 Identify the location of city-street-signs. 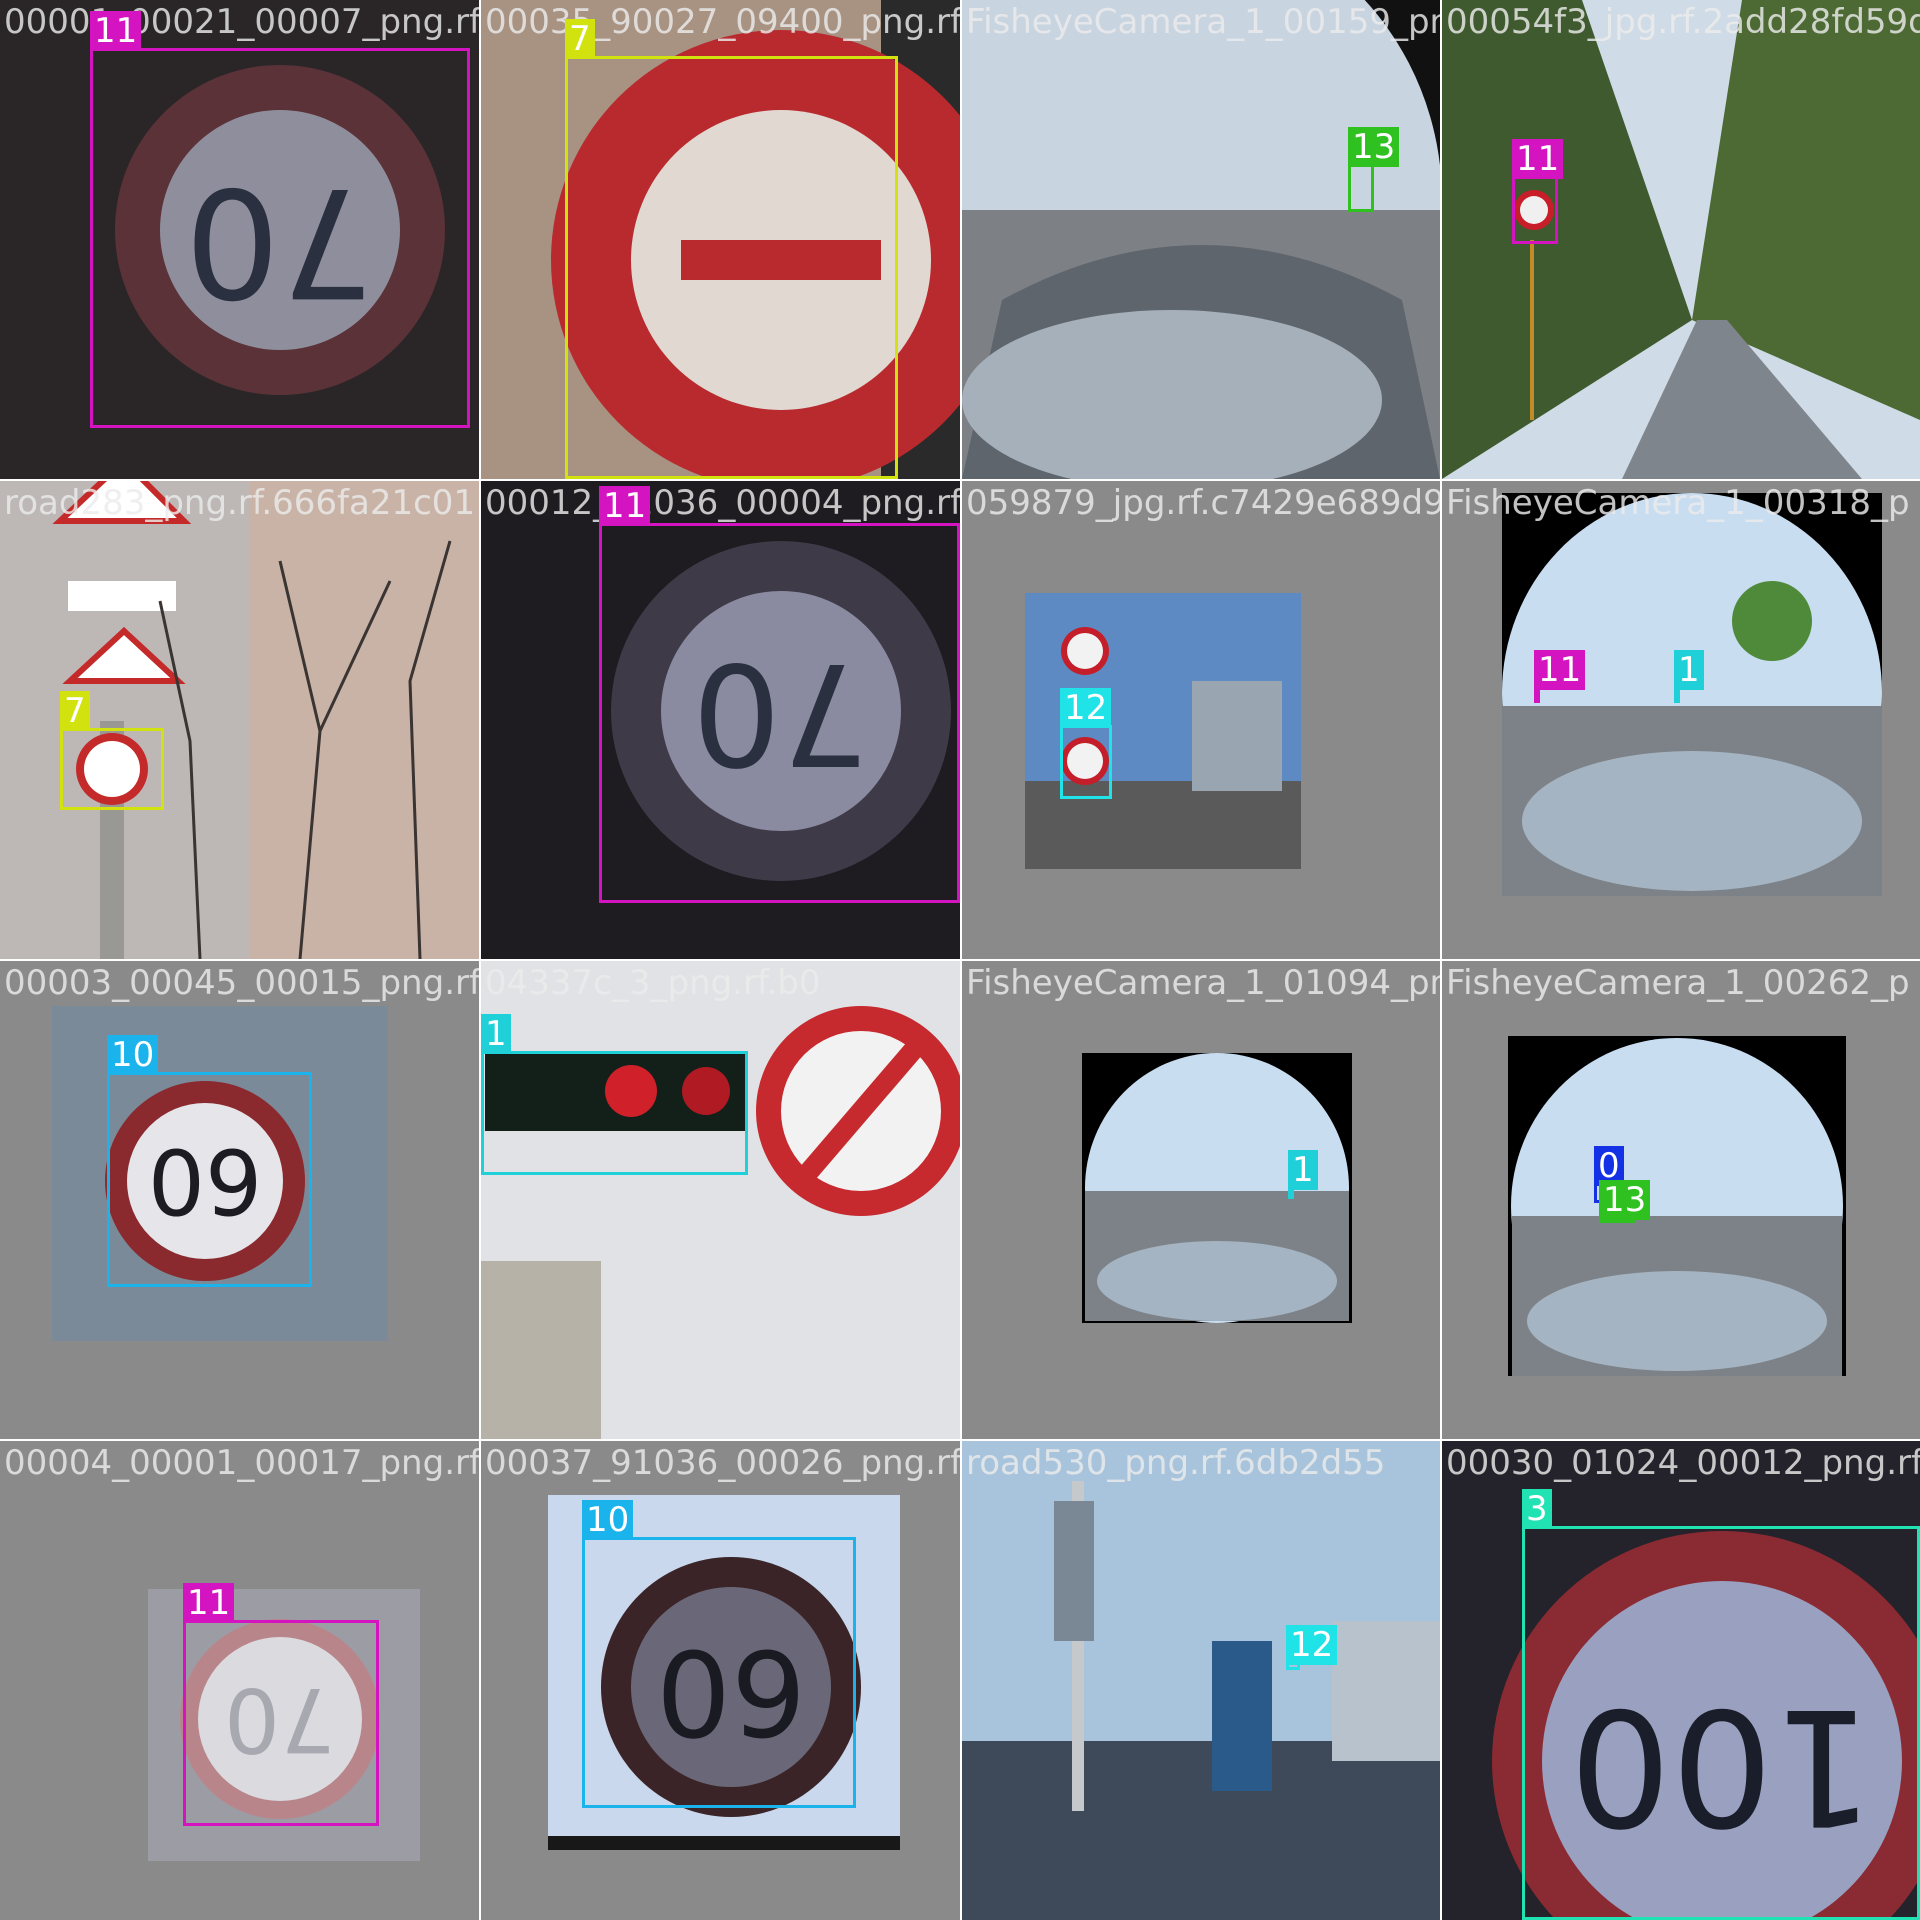
(1201, 720).